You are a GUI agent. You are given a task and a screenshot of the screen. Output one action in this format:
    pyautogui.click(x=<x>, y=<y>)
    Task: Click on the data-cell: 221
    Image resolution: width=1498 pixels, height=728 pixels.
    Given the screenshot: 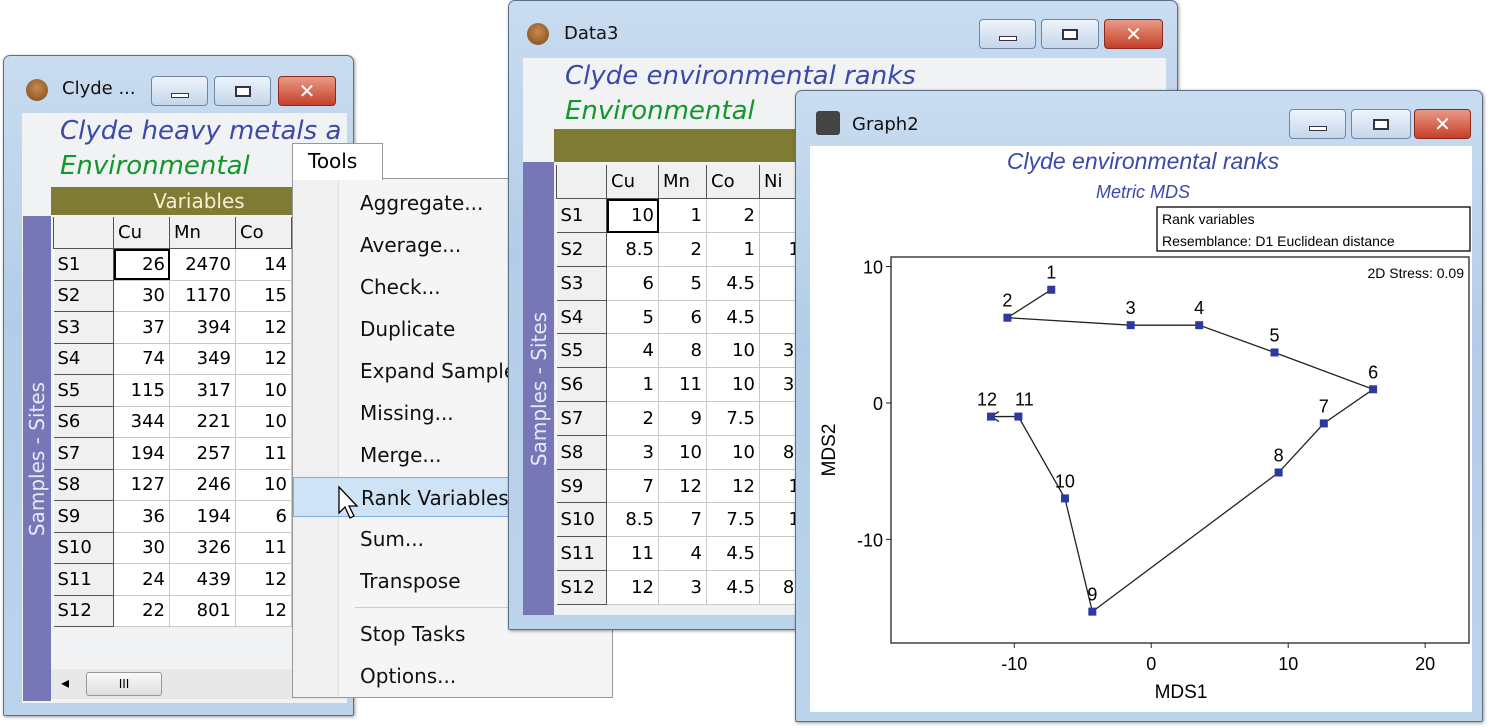 What is the action you would take?
    pyautogui.click(x=202, y=421)
    